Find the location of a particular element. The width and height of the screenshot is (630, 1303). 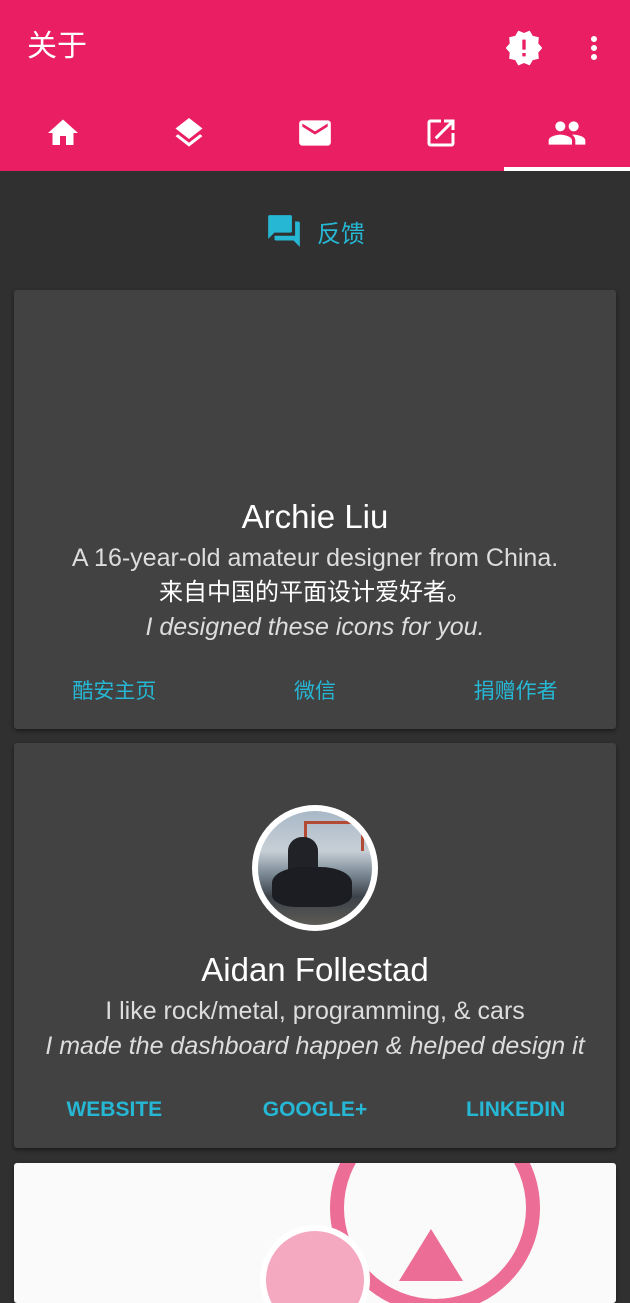

open-external-icon is located at coordinates (441, 133).